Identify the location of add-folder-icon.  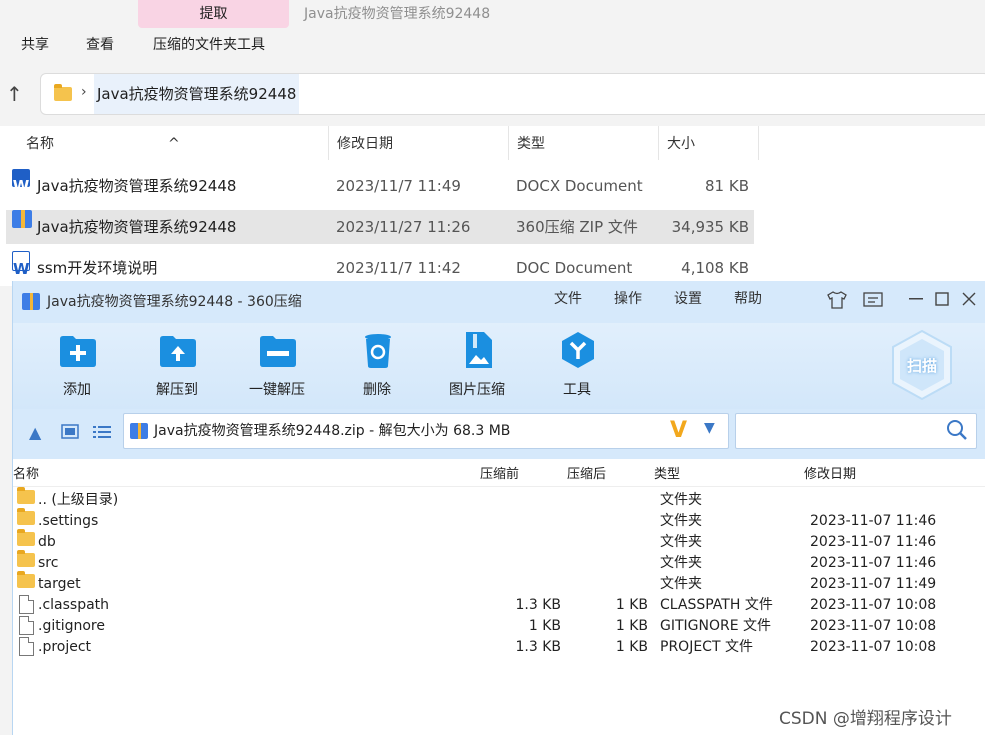
(78, 351).